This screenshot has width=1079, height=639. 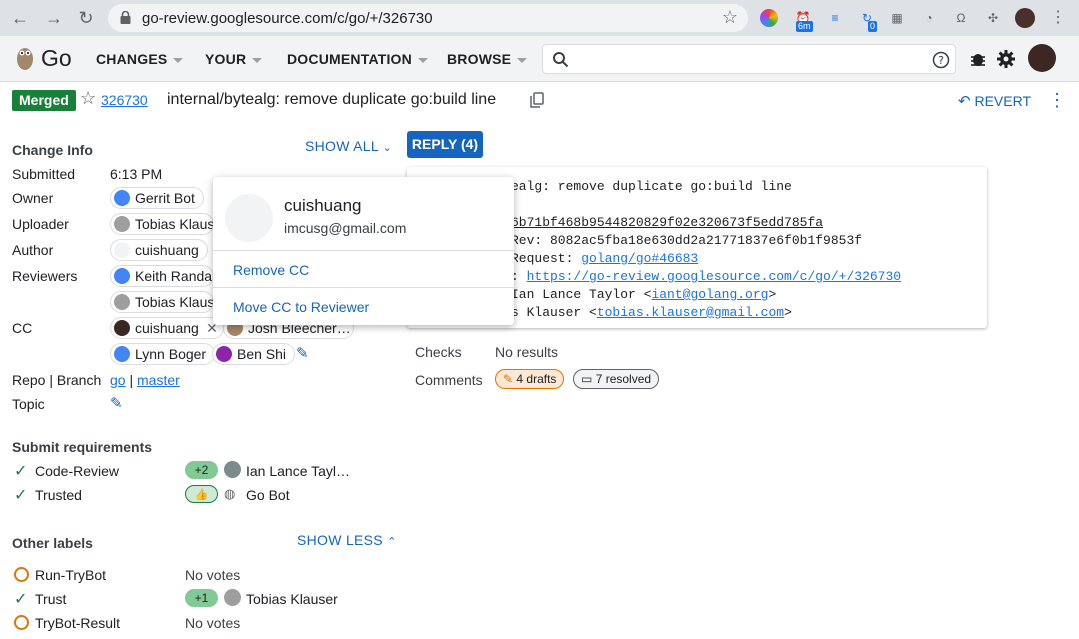 What do you see at coordinates (77, 471) in the screenshot?
I see `requirement-name: Code-Review` at bounding box center [77, 471].